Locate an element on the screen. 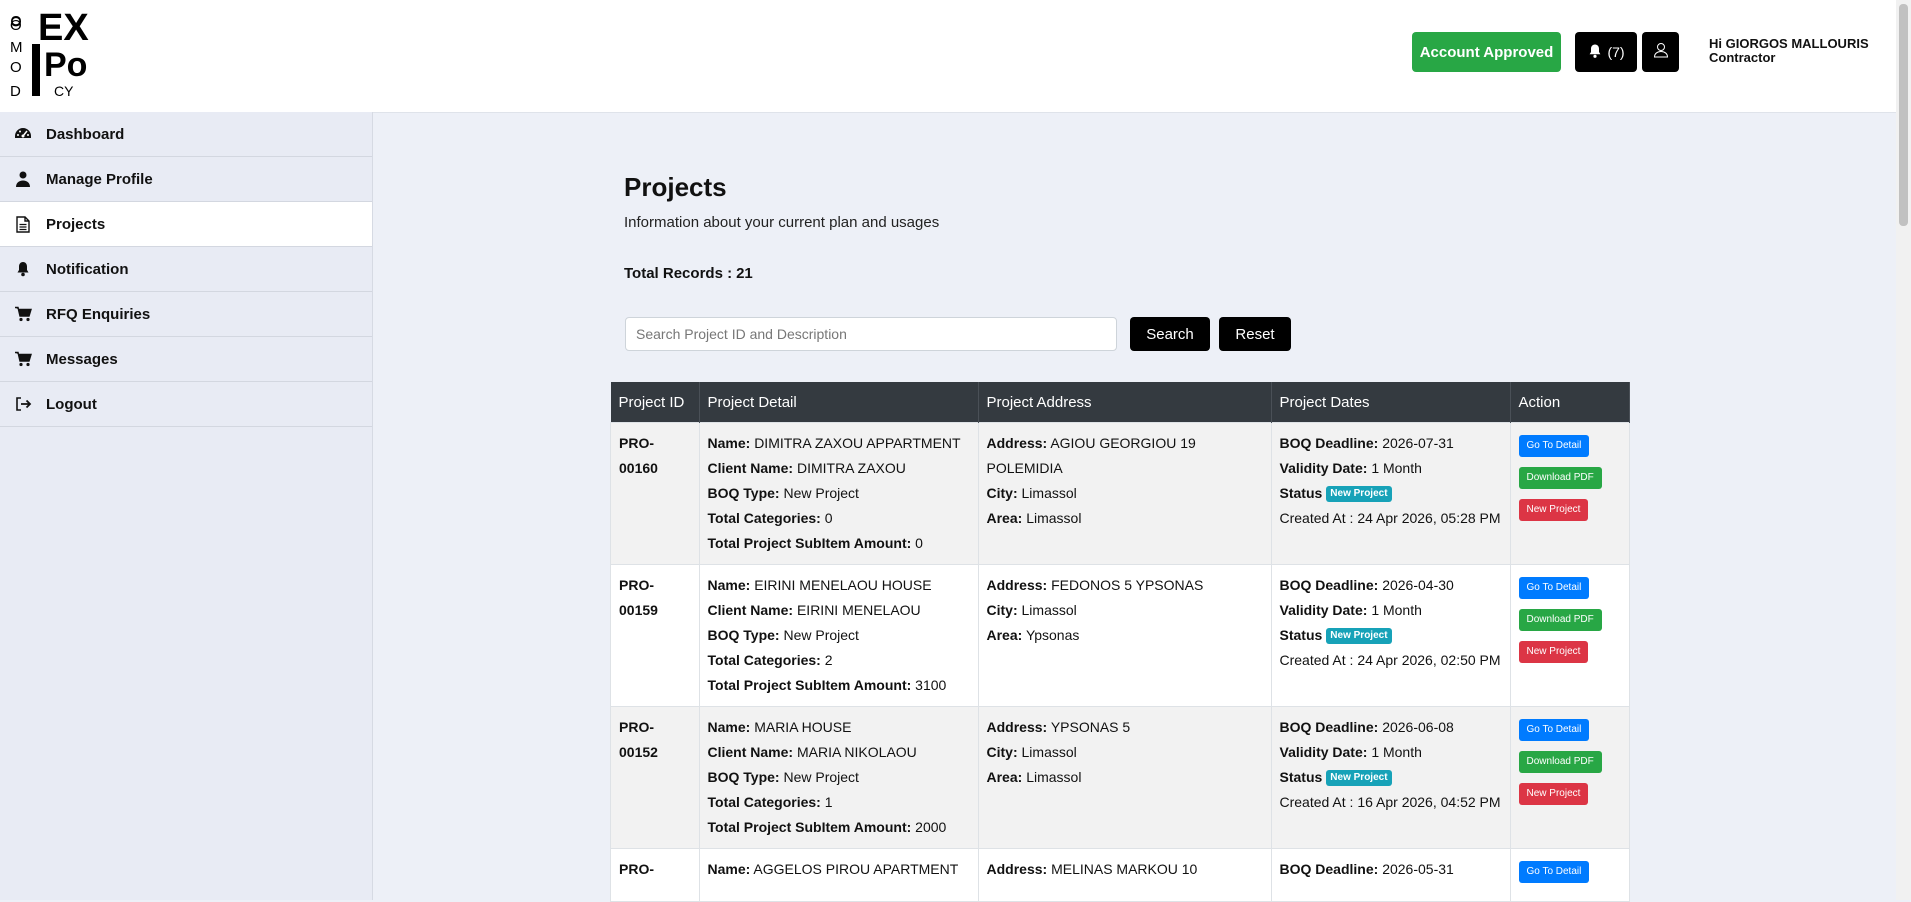  client-name: MARIA NIKOLAOU is located at coordinates (856, 752).